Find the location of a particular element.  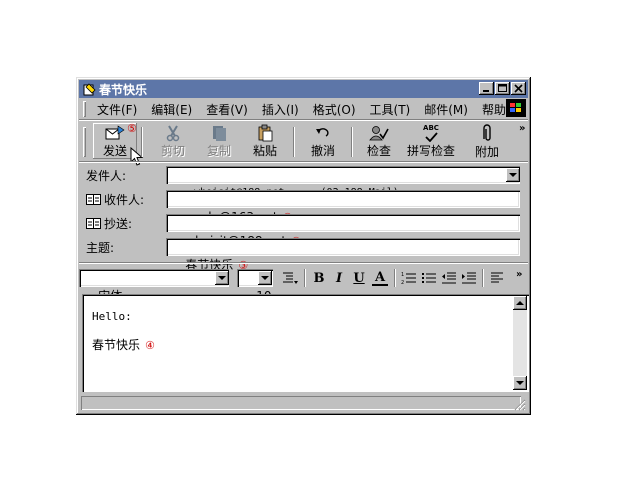

align-left-icon is located at coordinates (497, 277).